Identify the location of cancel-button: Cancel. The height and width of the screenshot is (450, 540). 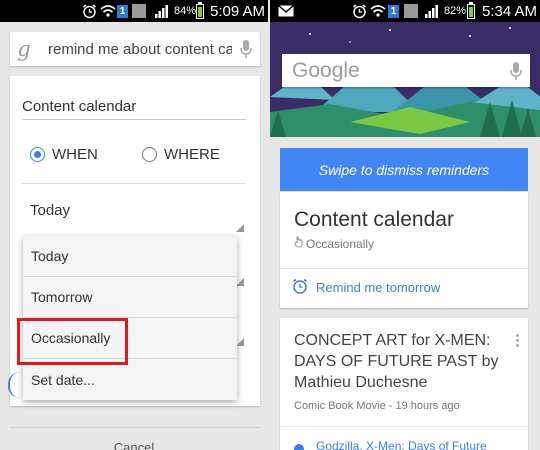
(134, 445).